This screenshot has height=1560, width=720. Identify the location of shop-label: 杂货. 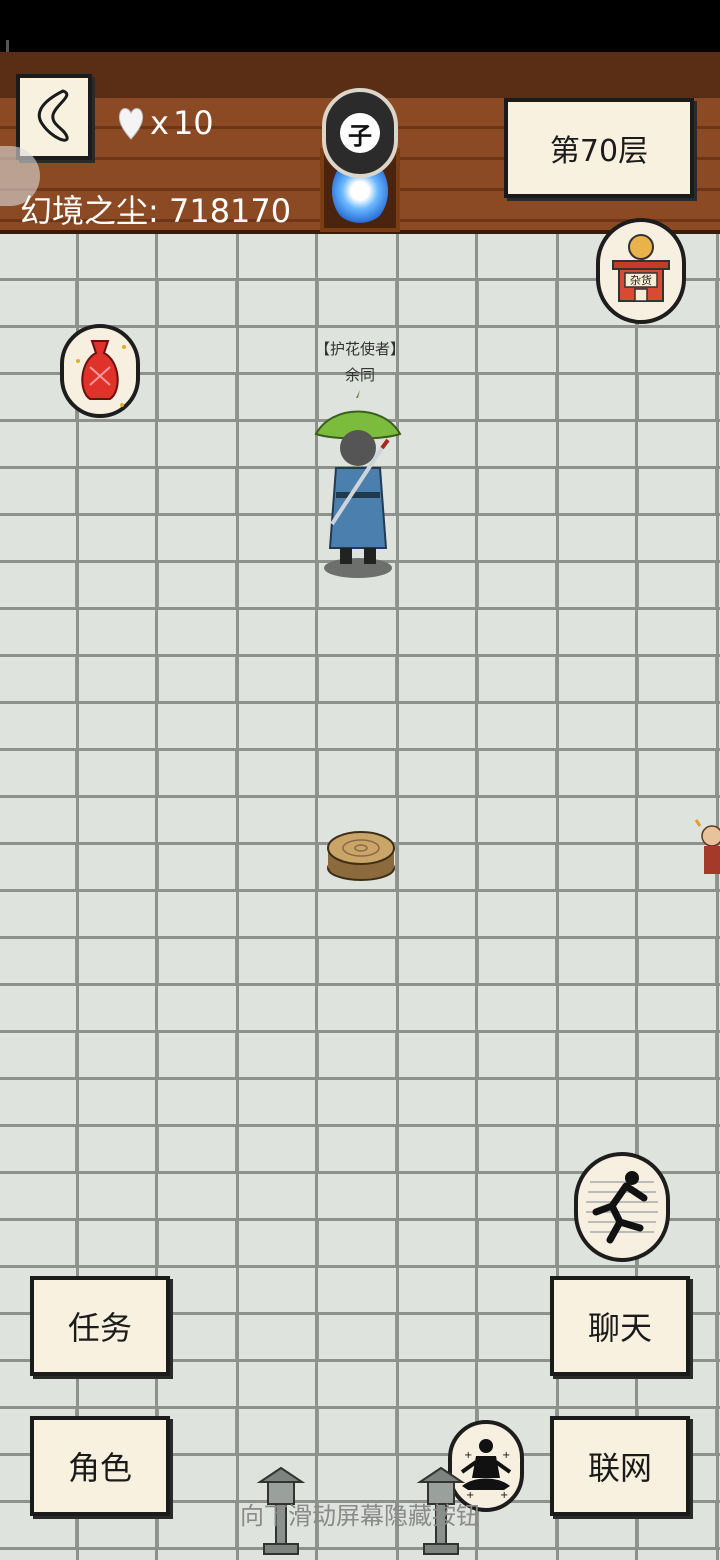
(641, 280).